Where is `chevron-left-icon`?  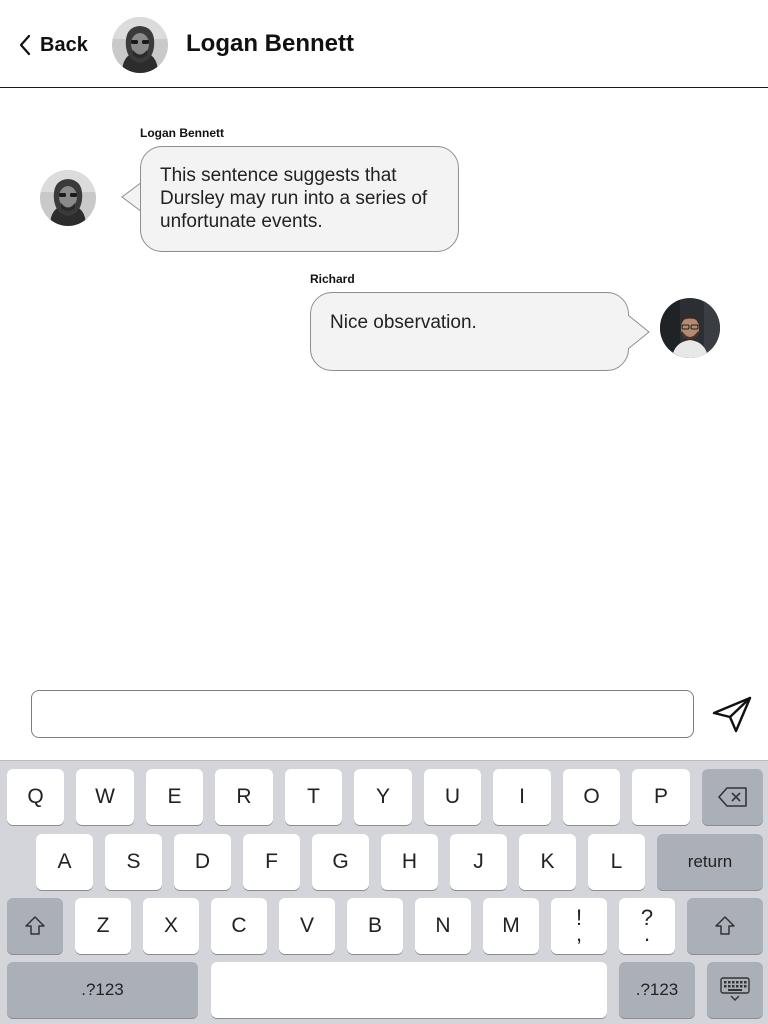 chevron-left-icon is located at coordinates (25, 45).